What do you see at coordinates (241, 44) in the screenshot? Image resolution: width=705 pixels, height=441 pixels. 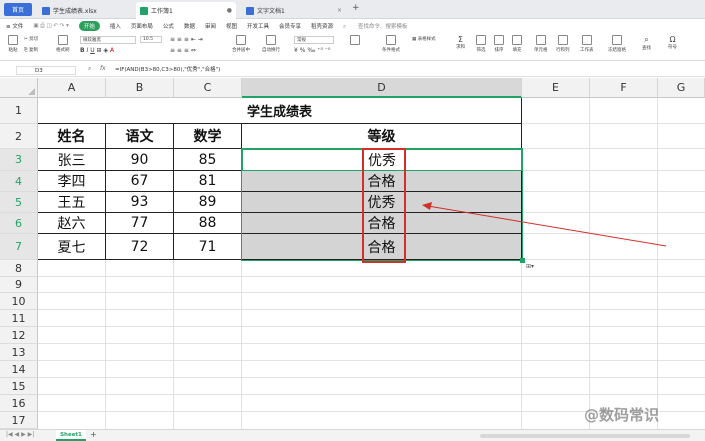 I see `merge-button: 合并居中` at bounding box center [241, 44].